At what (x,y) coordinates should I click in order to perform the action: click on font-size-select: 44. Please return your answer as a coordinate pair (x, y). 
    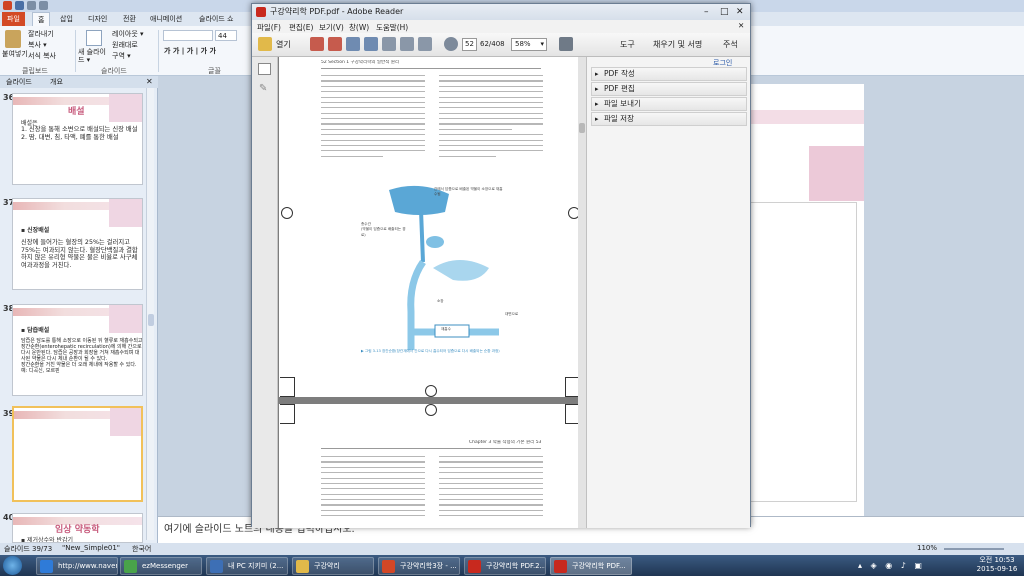
    Looking at the image, I should click on (226, 35).